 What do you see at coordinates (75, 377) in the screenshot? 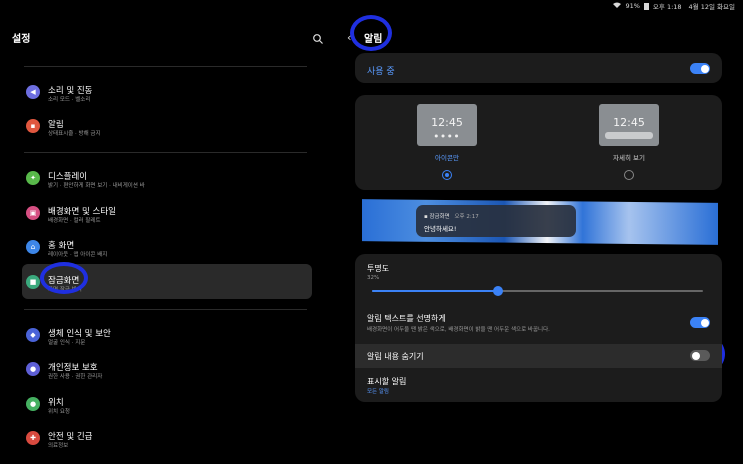
I see `item-subtitle: 권한 사용 · 권한 관리자` at bounding box center [75, 377].